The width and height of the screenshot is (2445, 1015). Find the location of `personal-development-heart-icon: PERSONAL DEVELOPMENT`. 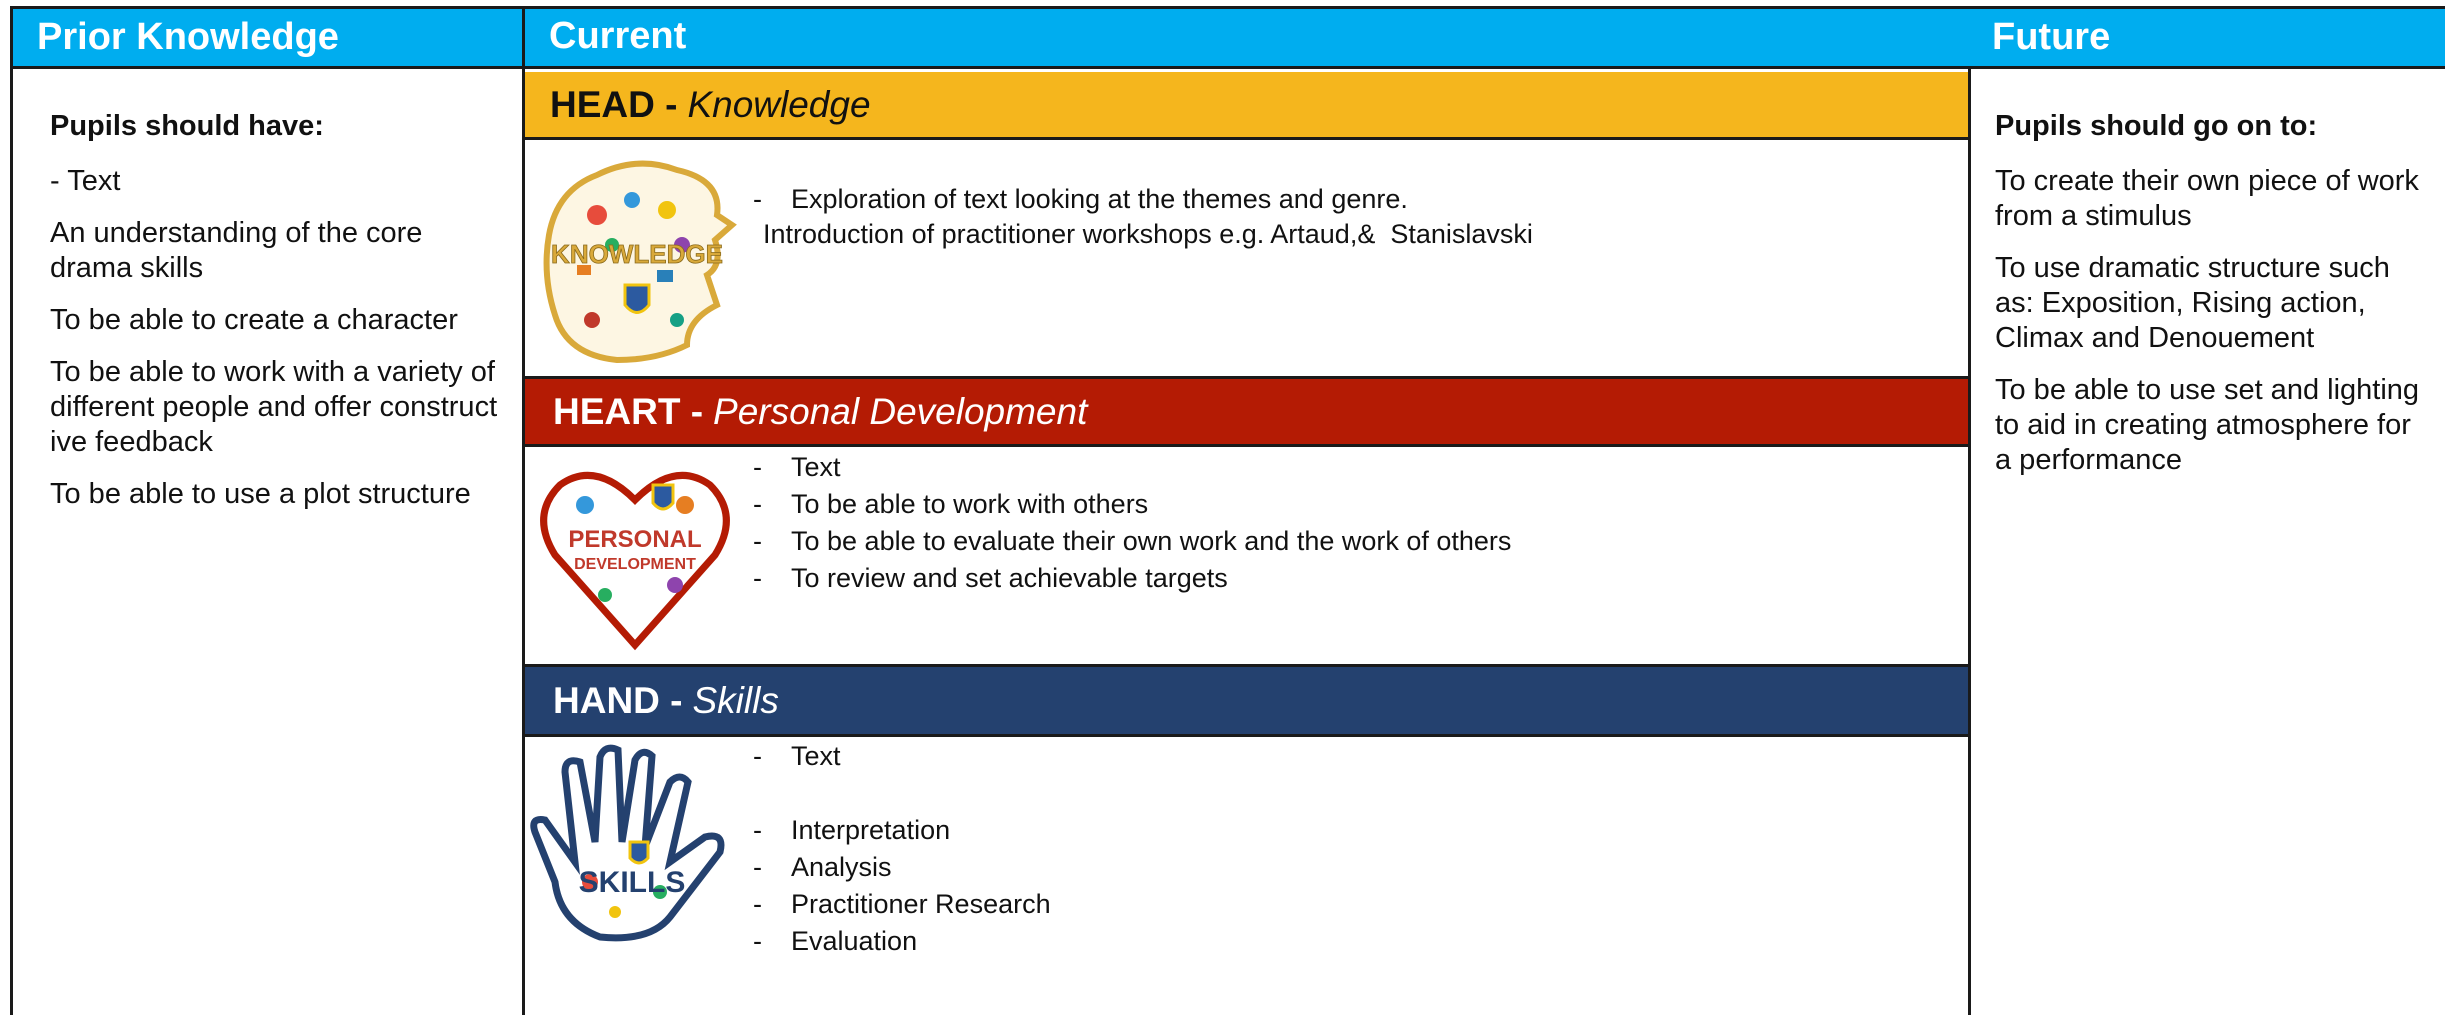

personal-development-heart-icon: PERSONAL DEVELOPMENT is located at coordinates (635, 561).